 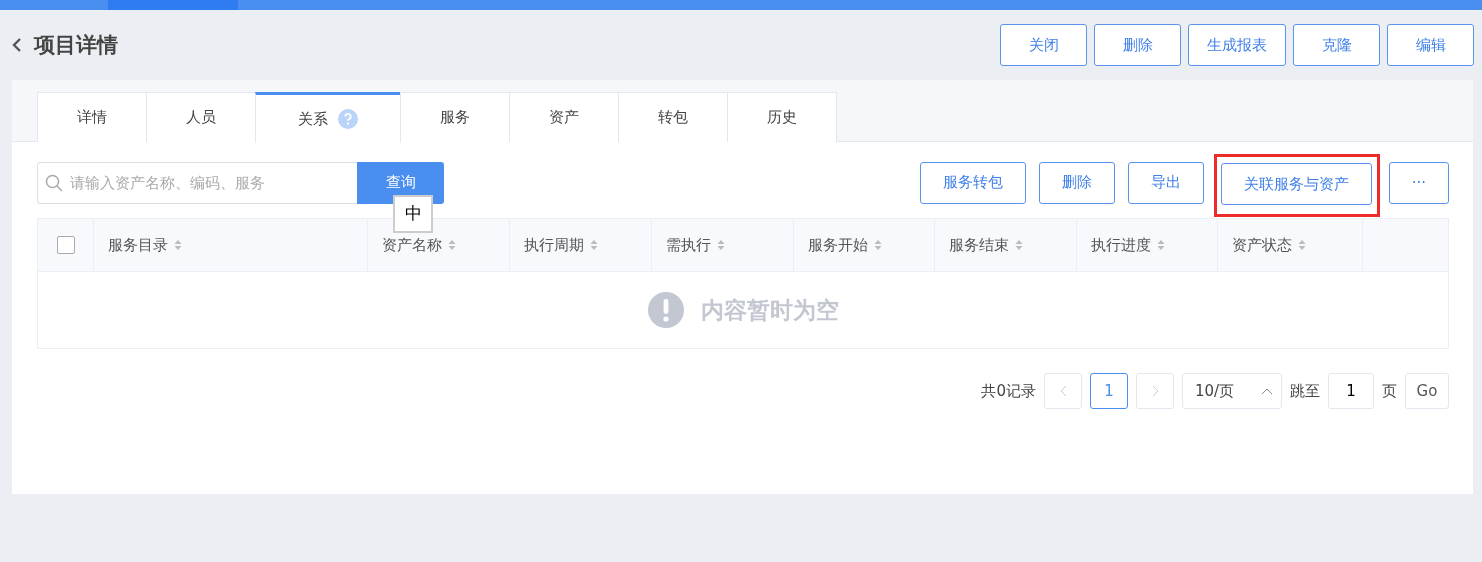 I want to click on tab: 转包, so click(x=673, y=117).